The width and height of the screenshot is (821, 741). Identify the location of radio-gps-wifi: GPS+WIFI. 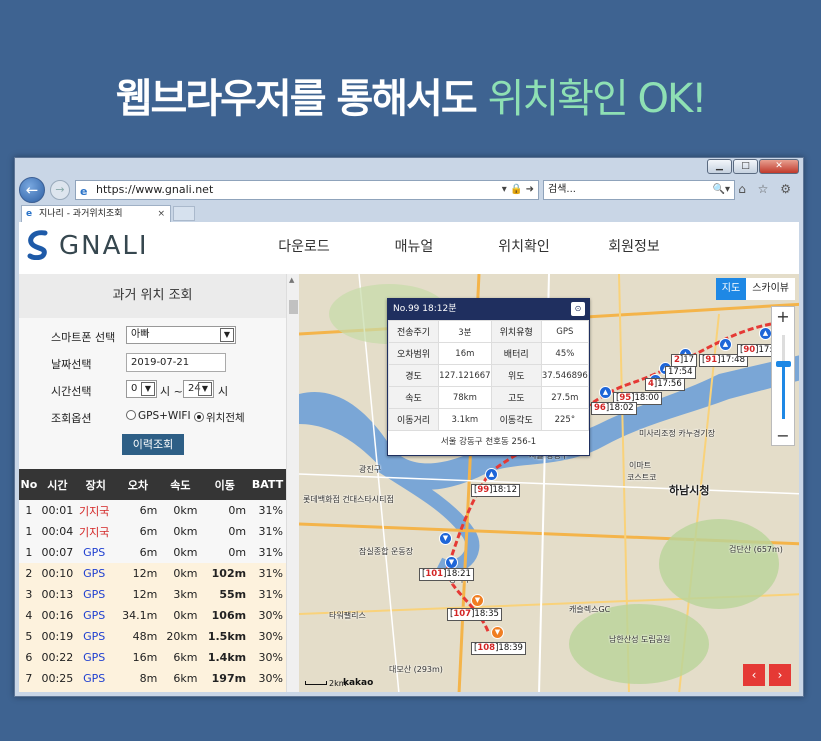
(158, 416).